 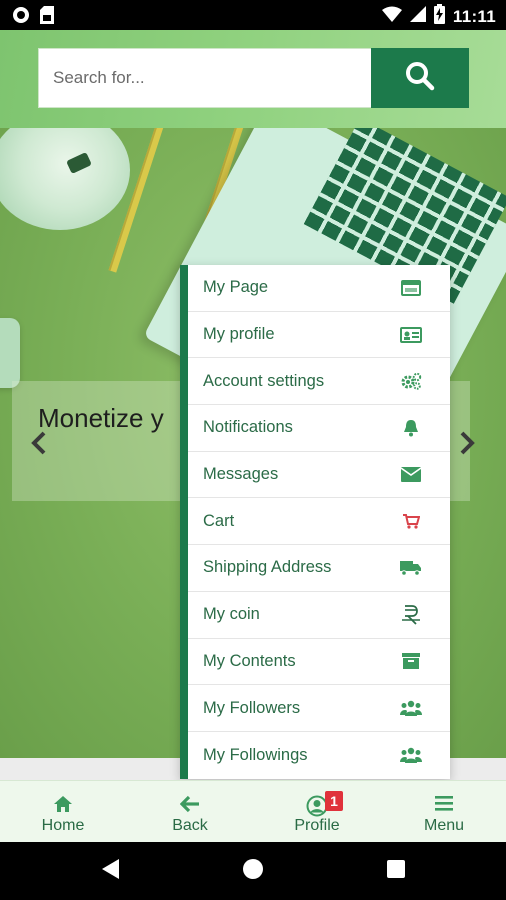 I want to click on phone-image, so click(x=10, y=353).